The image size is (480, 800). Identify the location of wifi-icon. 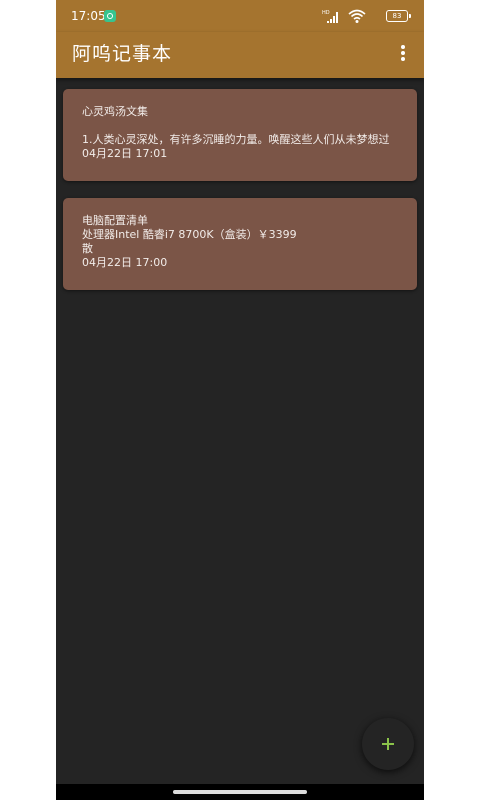
(357, 16).